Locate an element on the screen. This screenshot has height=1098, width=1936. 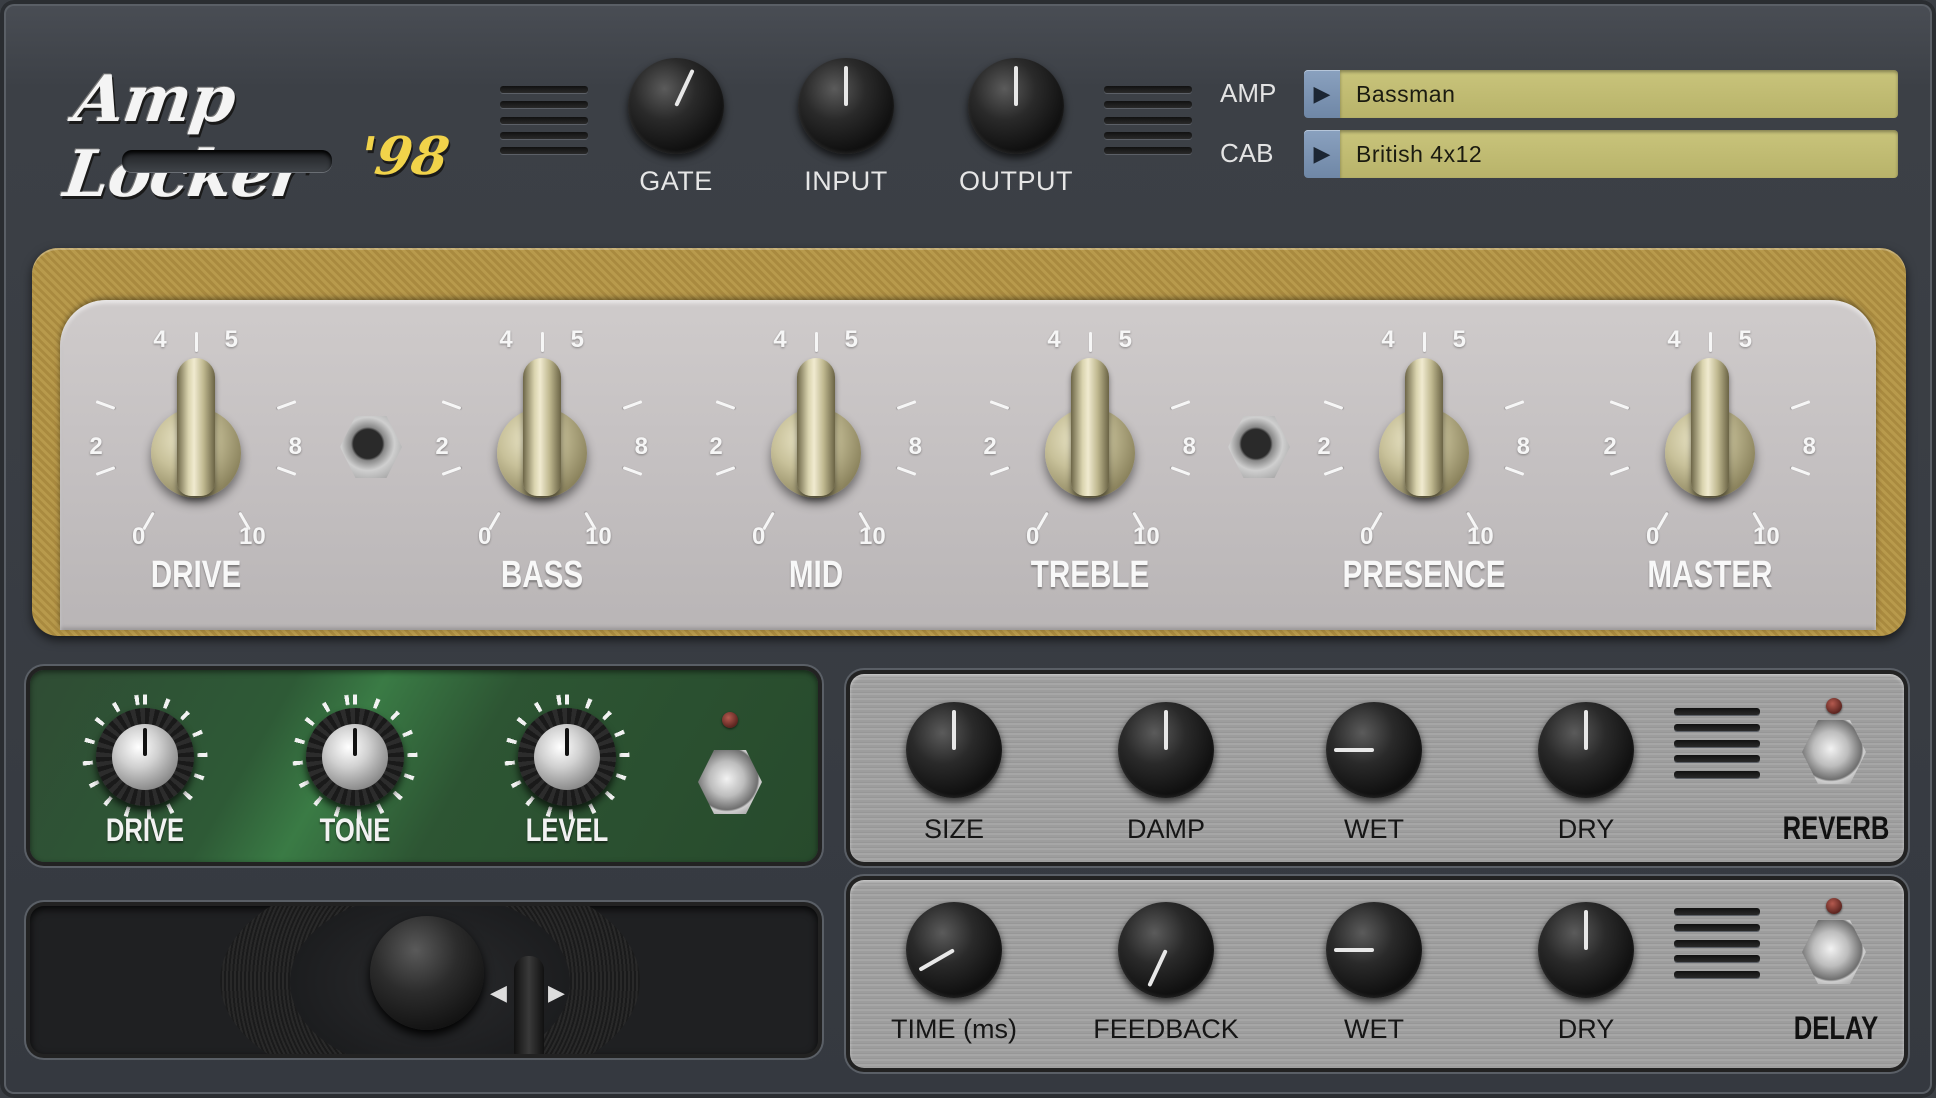
grille-left is located at coordinates (544, 120).